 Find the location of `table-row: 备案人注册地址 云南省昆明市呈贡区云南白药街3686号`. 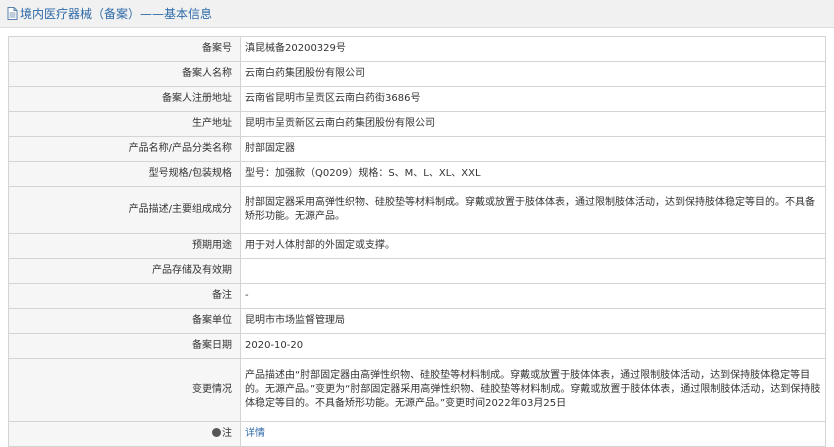

table-row: 备案人注册地址 云南省昆明市呈贡区云南白药街3686号 is located at coordinates (417, 99).